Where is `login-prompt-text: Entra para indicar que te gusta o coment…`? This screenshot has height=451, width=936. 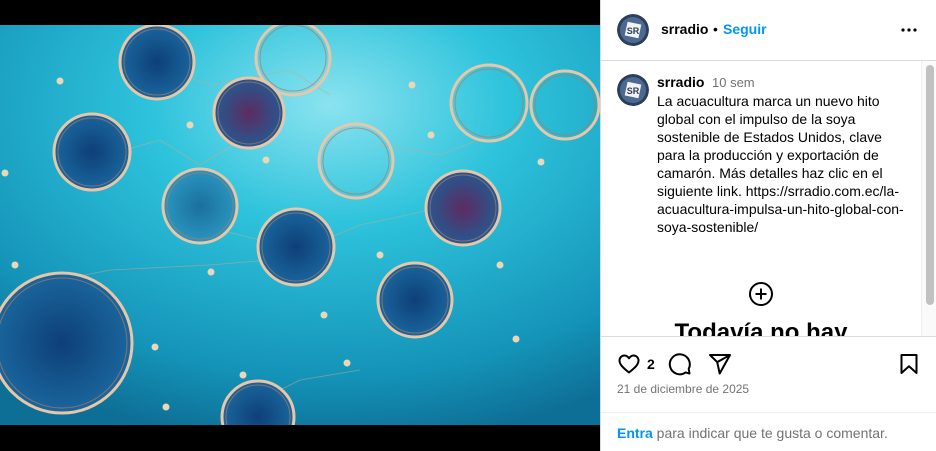
login-prompt-text: Entra para indicar que te gusta o coment… is located at coordinates (752, 433).